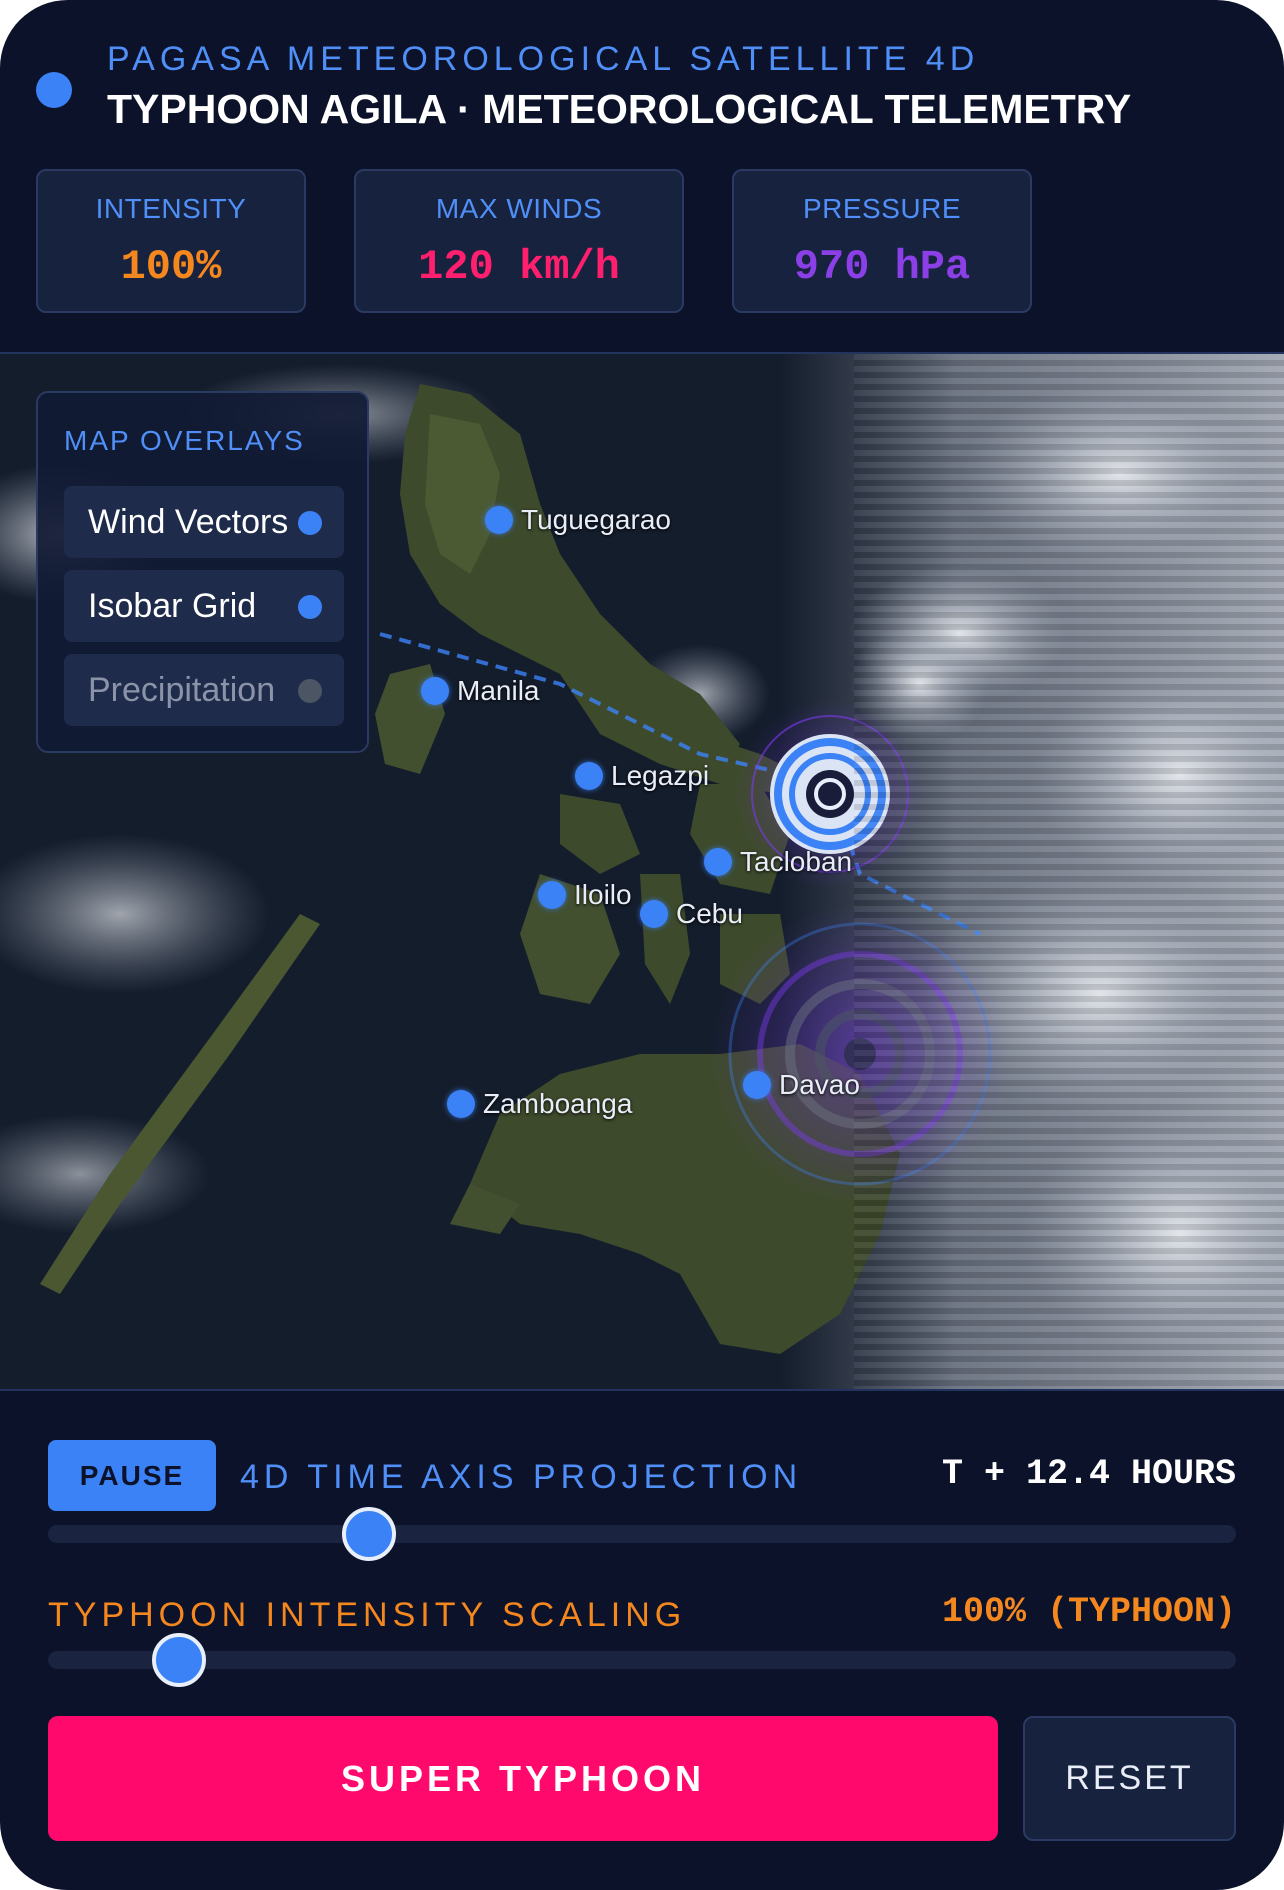 The height and width of the screenshot is (1890, 1284). Describe the element at coordinates (132, 1475) in the screenshot. I see `pause-button: PAUSE` at that location.